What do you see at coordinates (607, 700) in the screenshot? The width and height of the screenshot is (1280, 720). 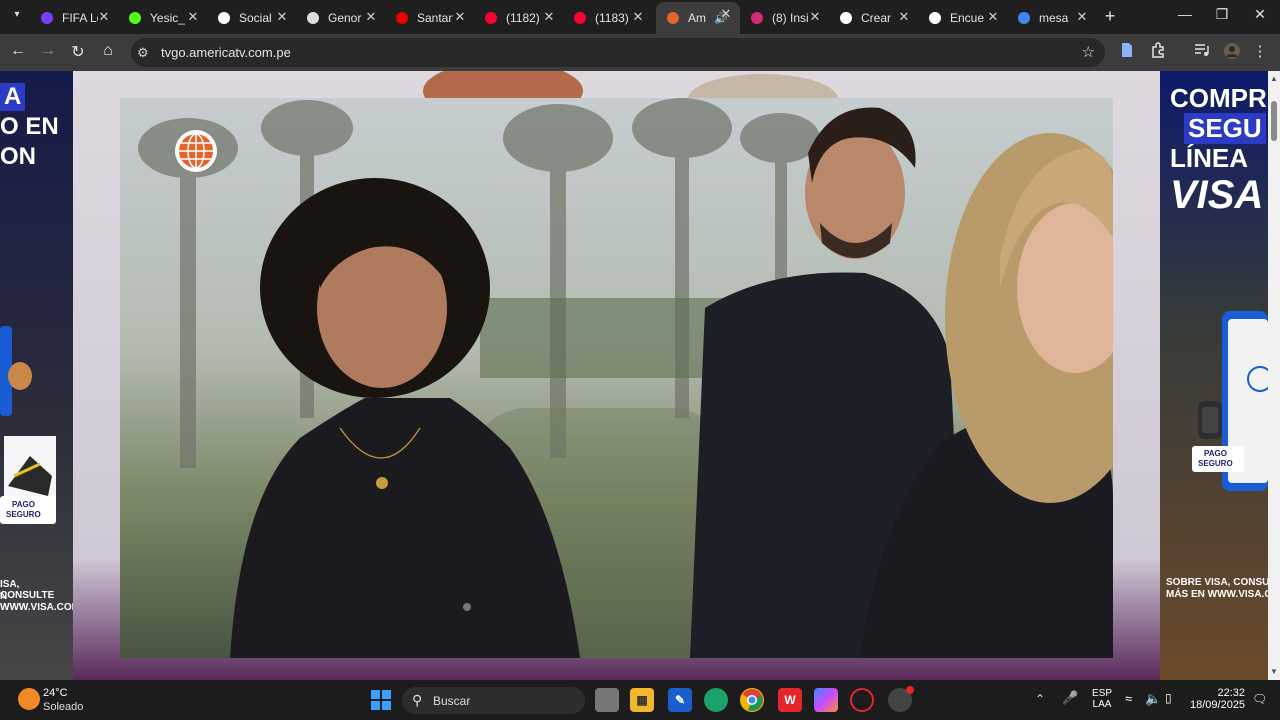 I see `task-view-icon` at bounding box center [607, 700].